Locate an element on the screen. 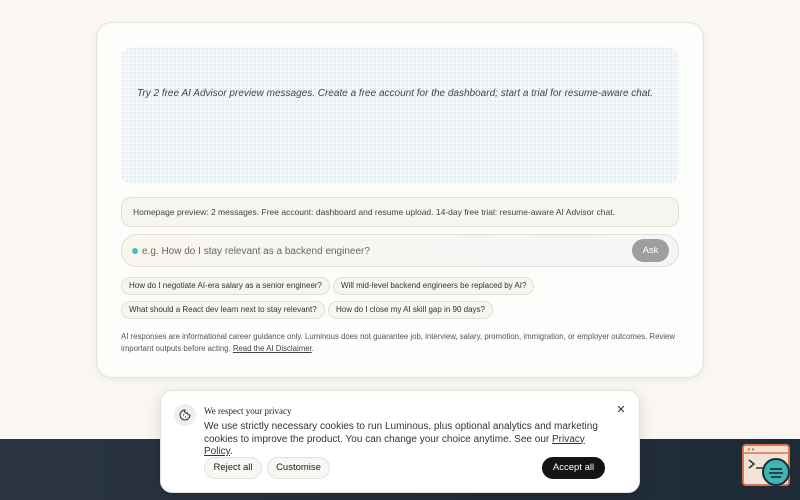 Image resolution: width=800 pixels, height=500 pixels. question-input-row: Ask is located at coordinates (400, 250).